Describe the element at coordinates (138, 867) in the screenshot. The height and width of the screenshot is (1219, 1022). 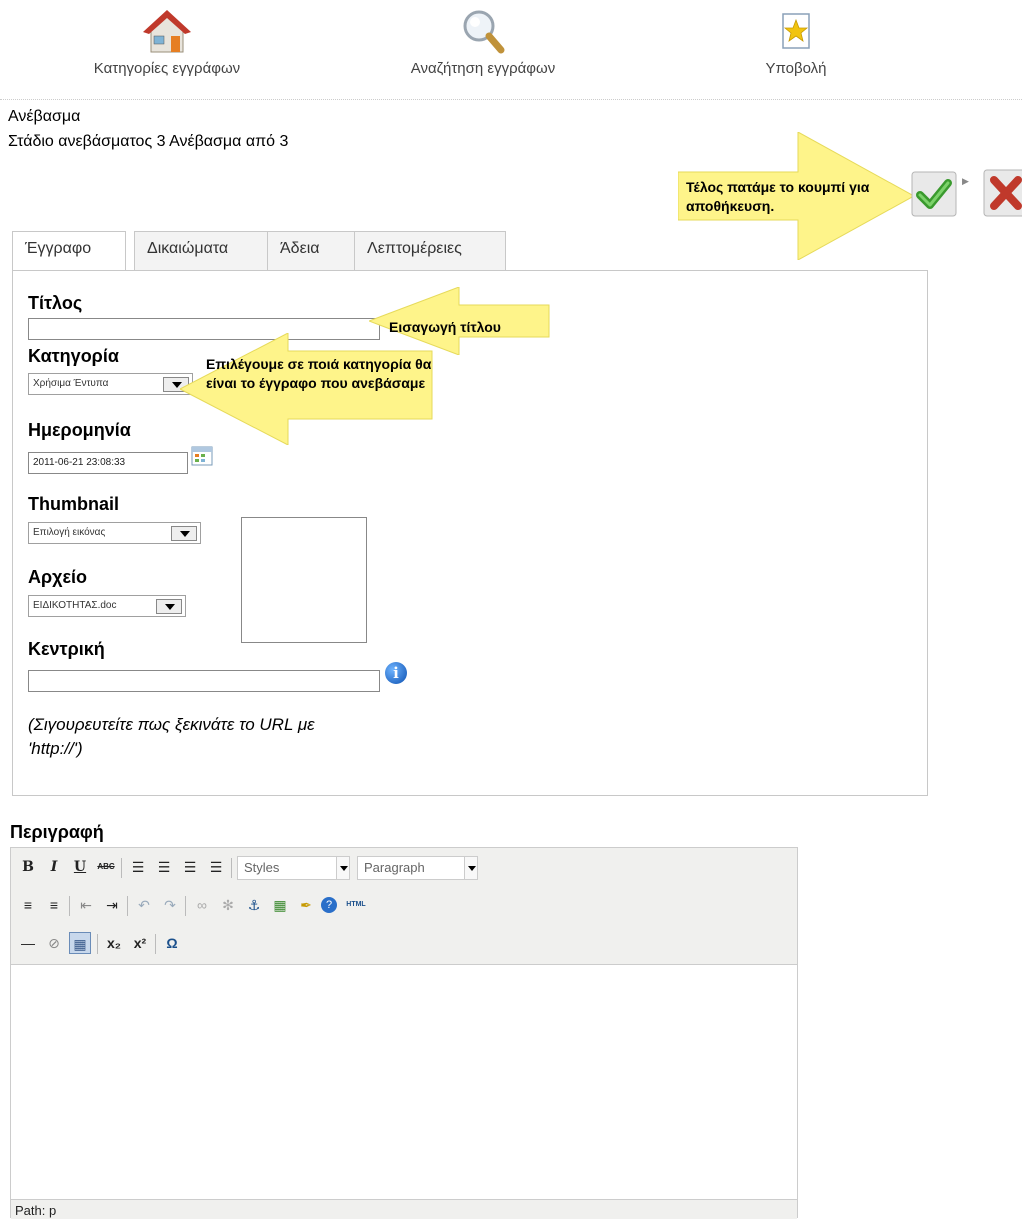
I see `align-left-icon: ☰` at that location.